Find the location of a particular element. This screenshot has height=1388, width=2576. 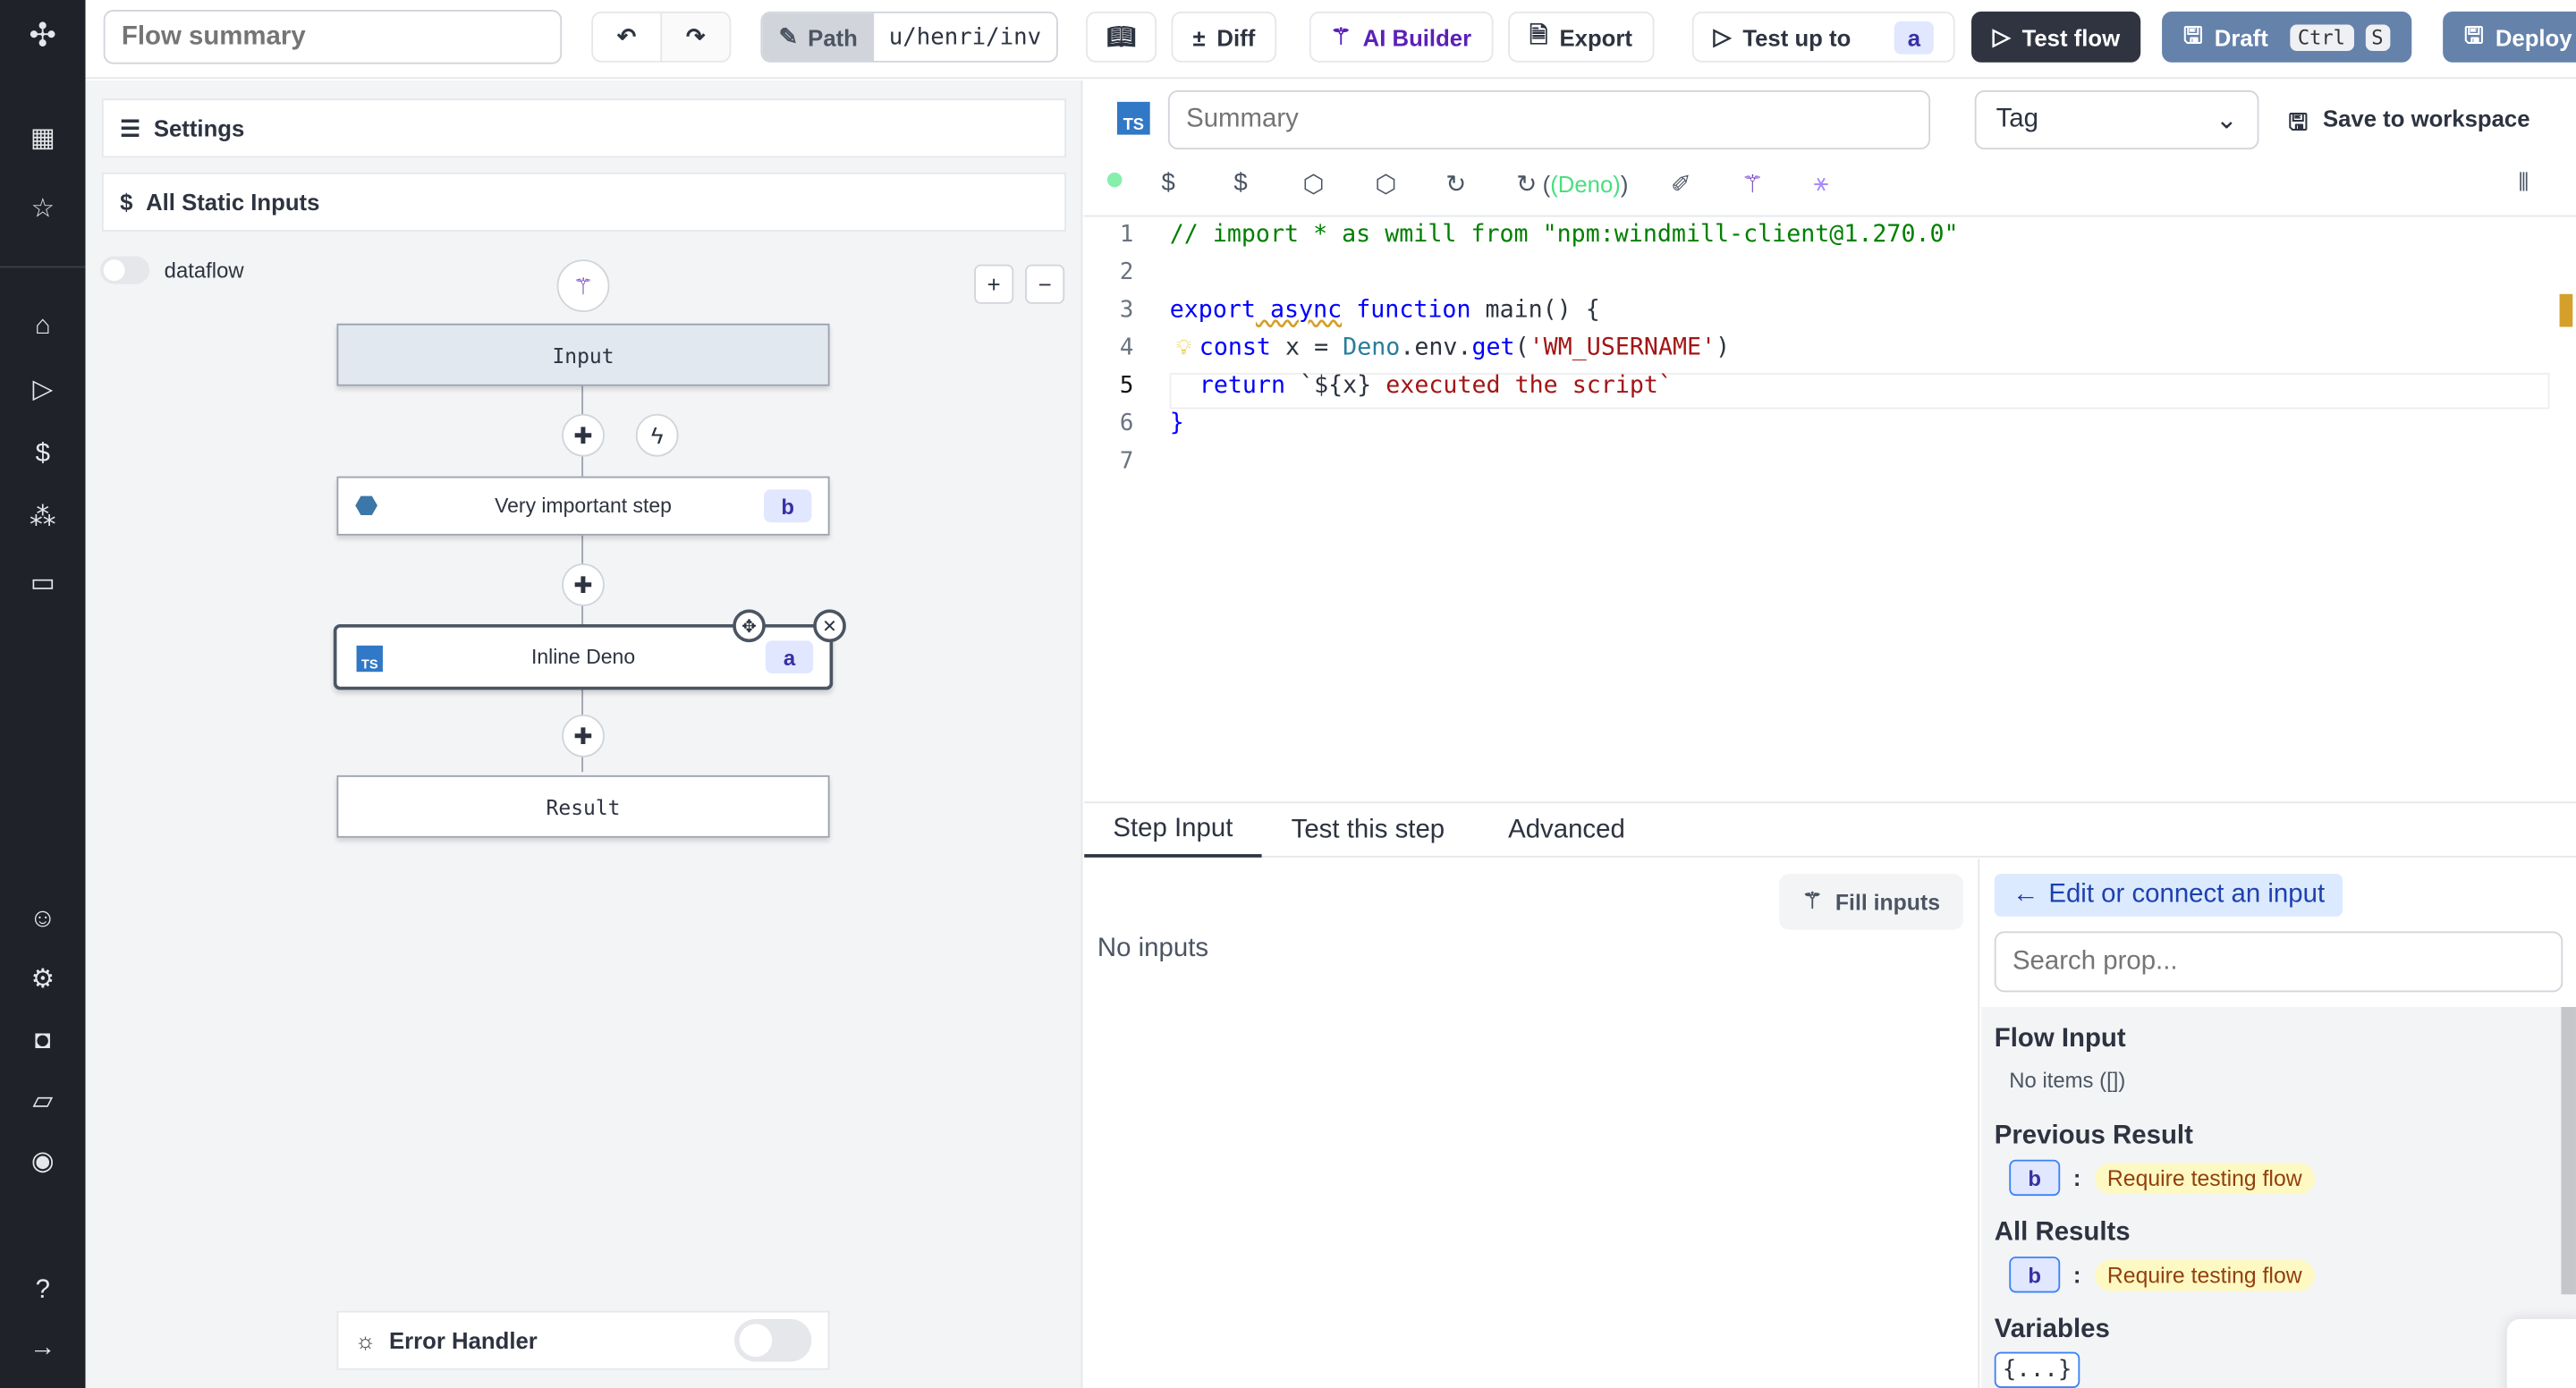

token: return is located at coordinates (1242, 386).